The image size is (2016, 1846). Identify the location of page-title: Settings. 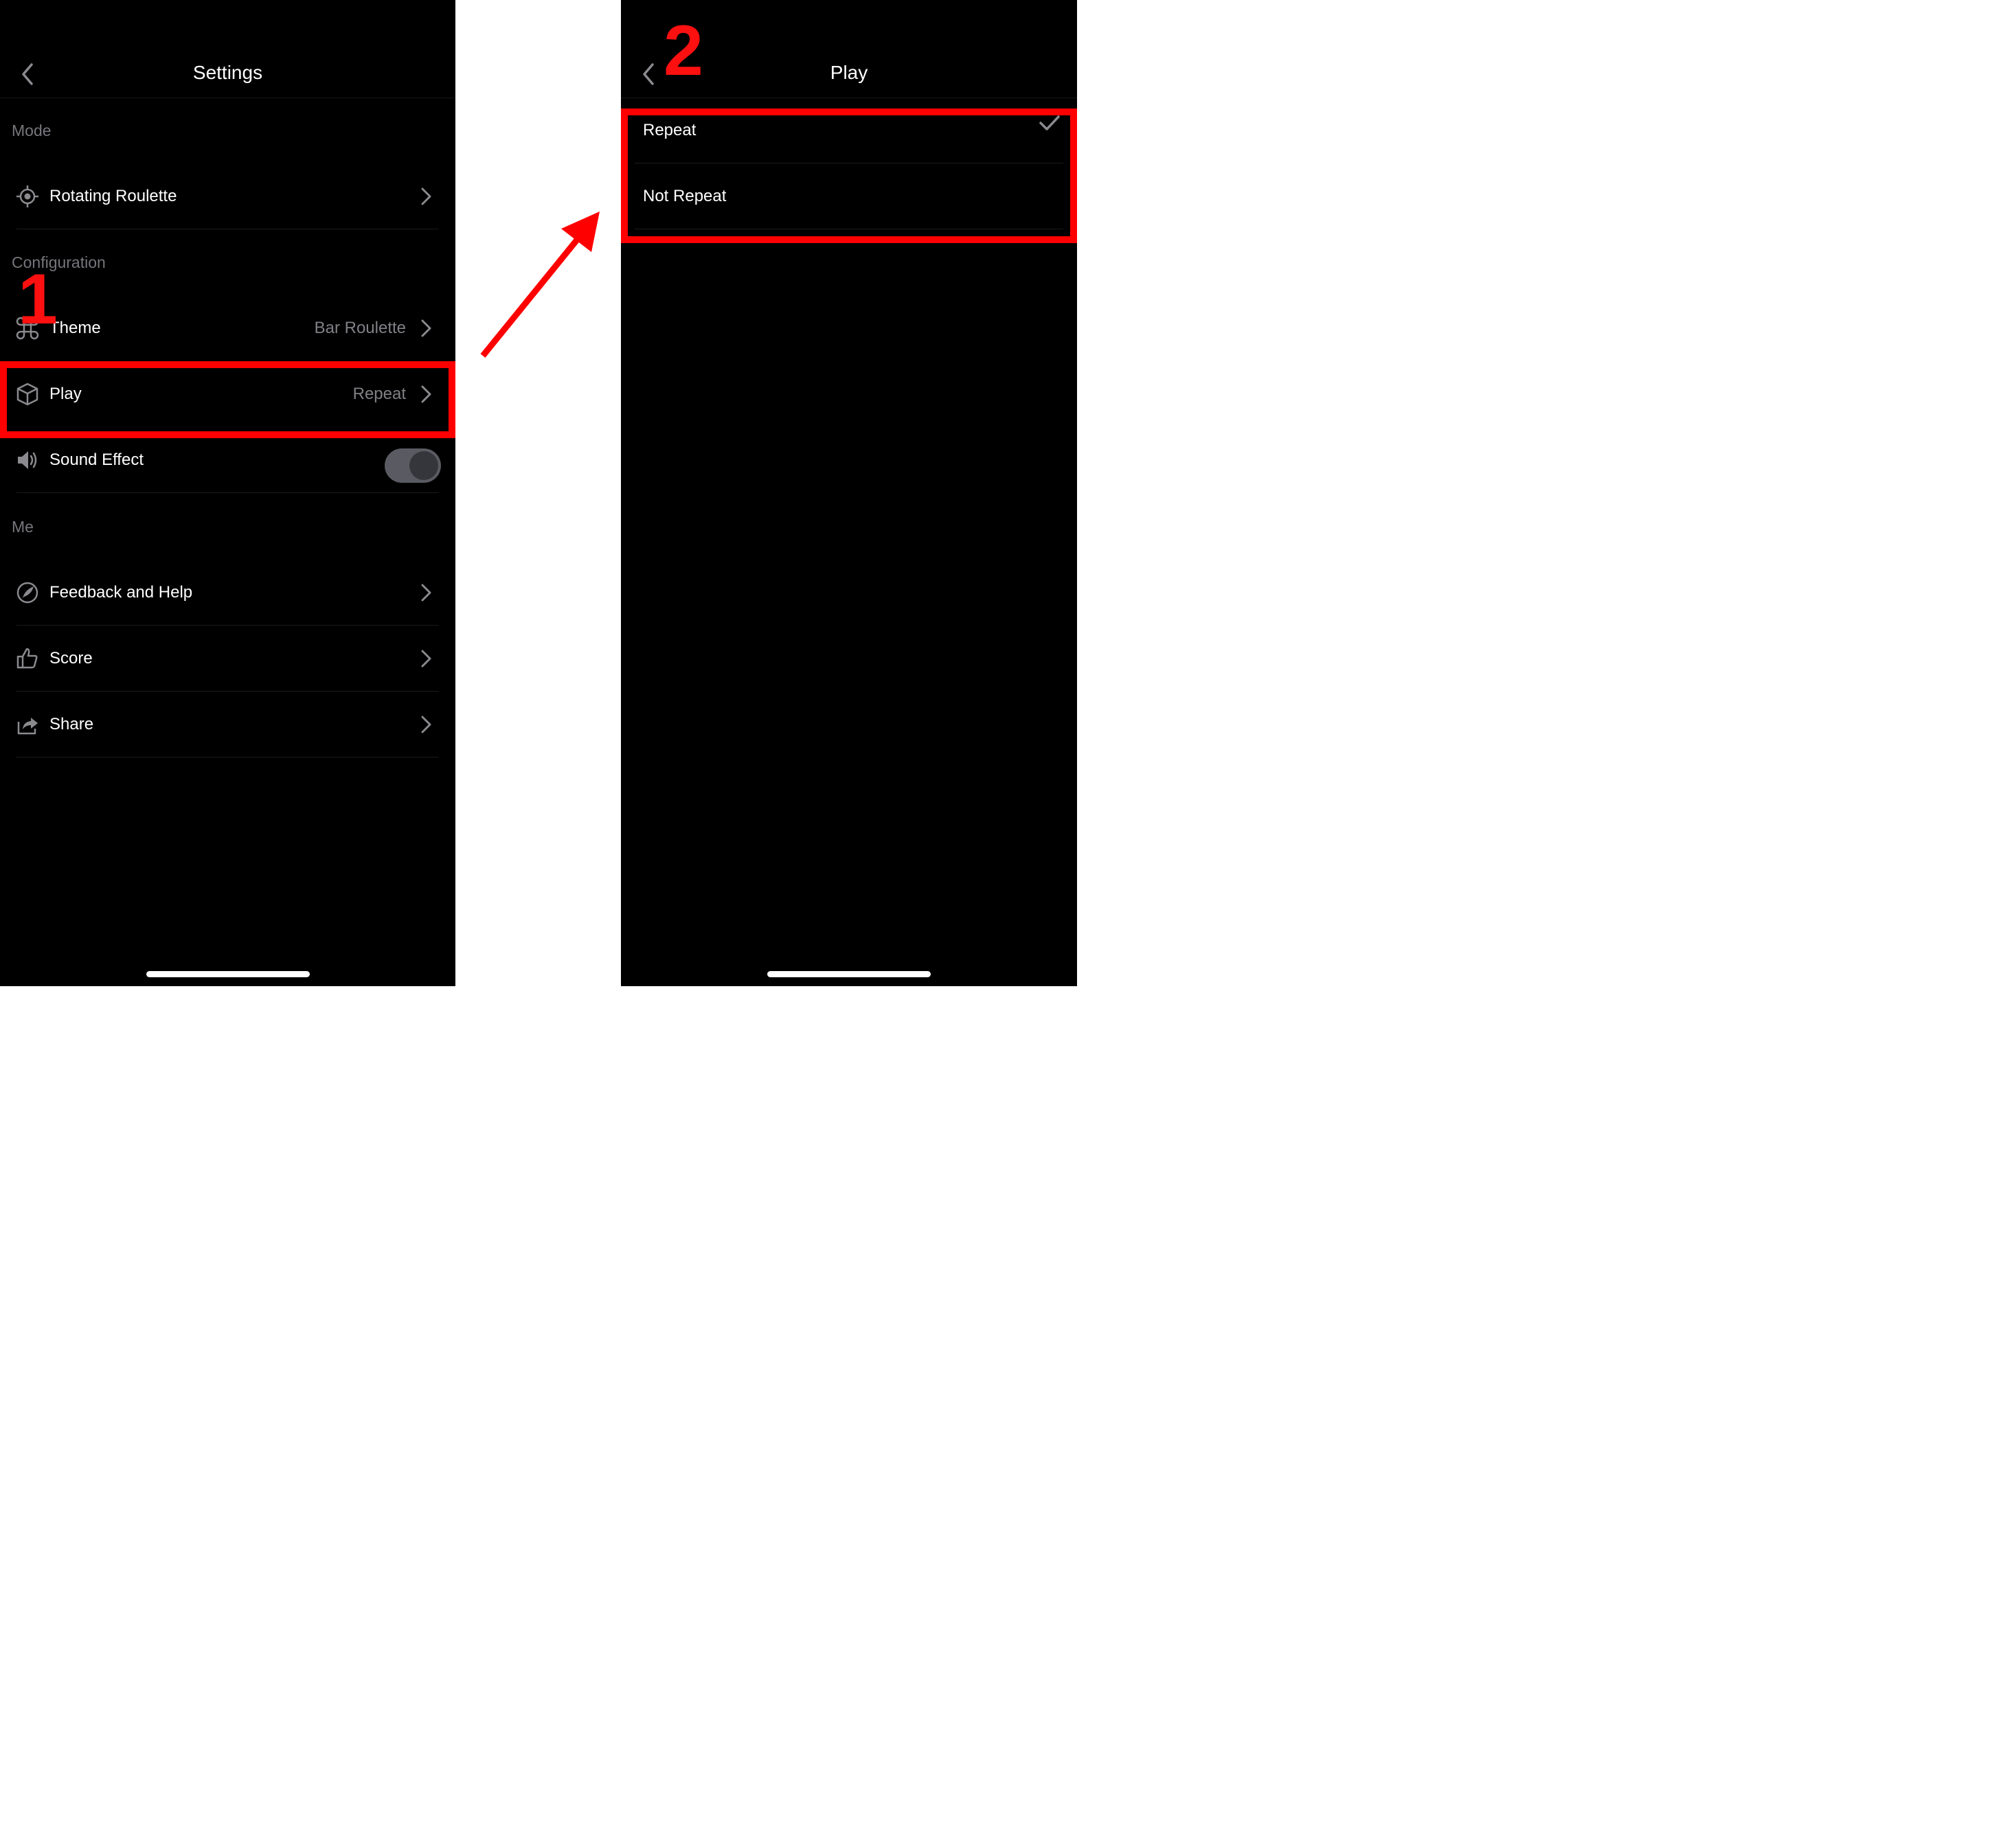
(228, 72).